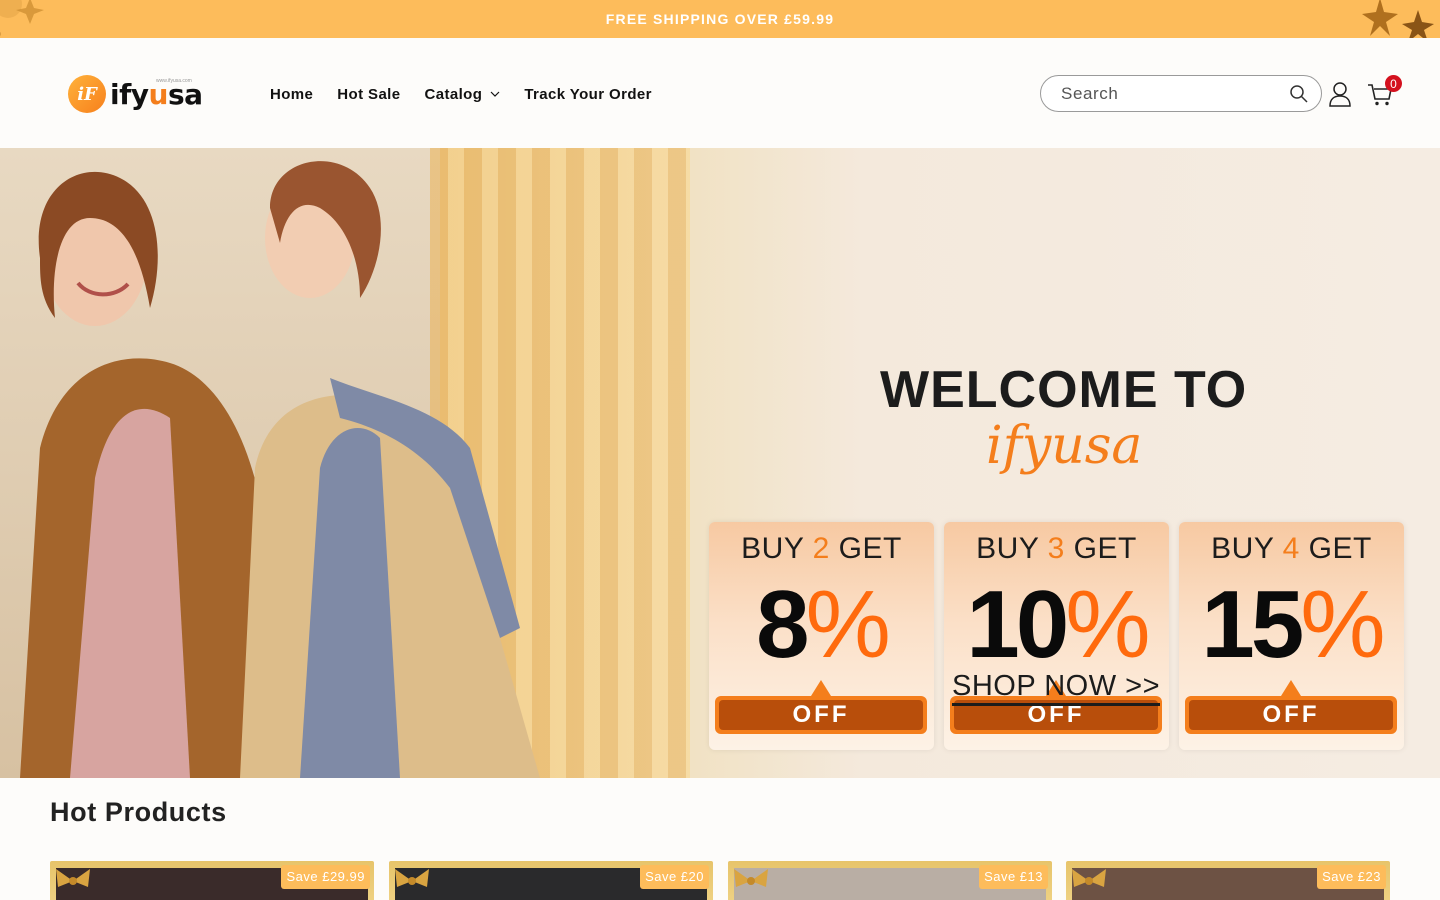 The width and height of the screenshot is (1440, 900). Describe the element at coordinates (1393, 83) in the screenshot. I see `cart-count-badge: 0` at that location.